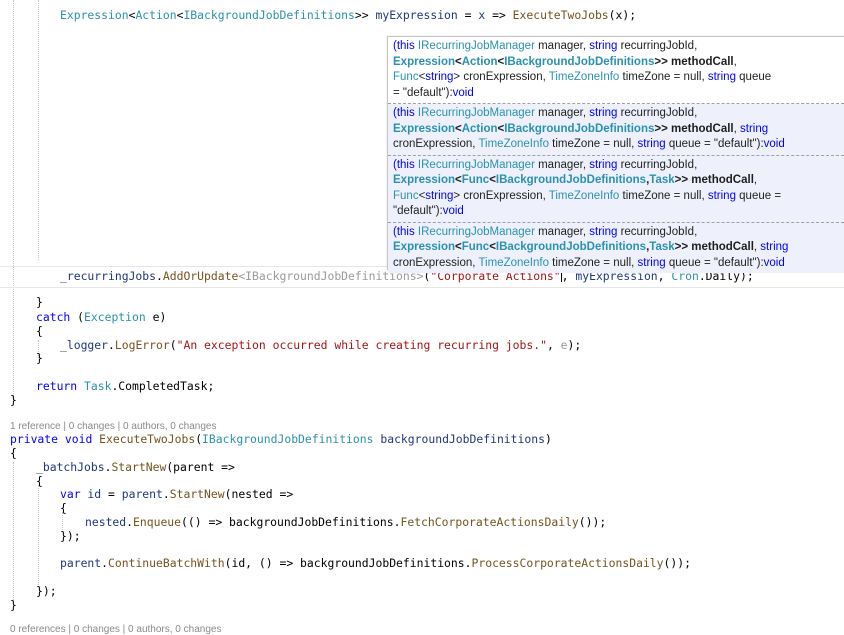  What do you see at coordinates (46, 591) in the screenshot?
I see `code-line-close: });` at bounding box center [46, 591].